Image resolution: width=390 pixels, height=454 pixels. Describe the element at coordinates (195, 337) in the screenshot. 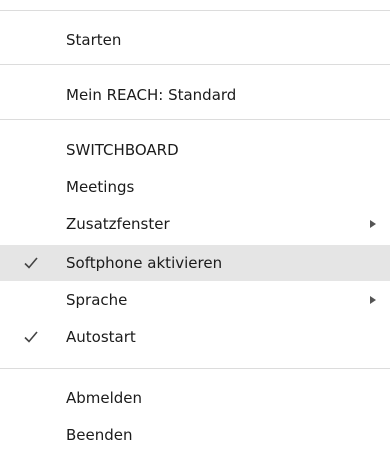

I see `menu-item-autostart: Autostart` at that location.